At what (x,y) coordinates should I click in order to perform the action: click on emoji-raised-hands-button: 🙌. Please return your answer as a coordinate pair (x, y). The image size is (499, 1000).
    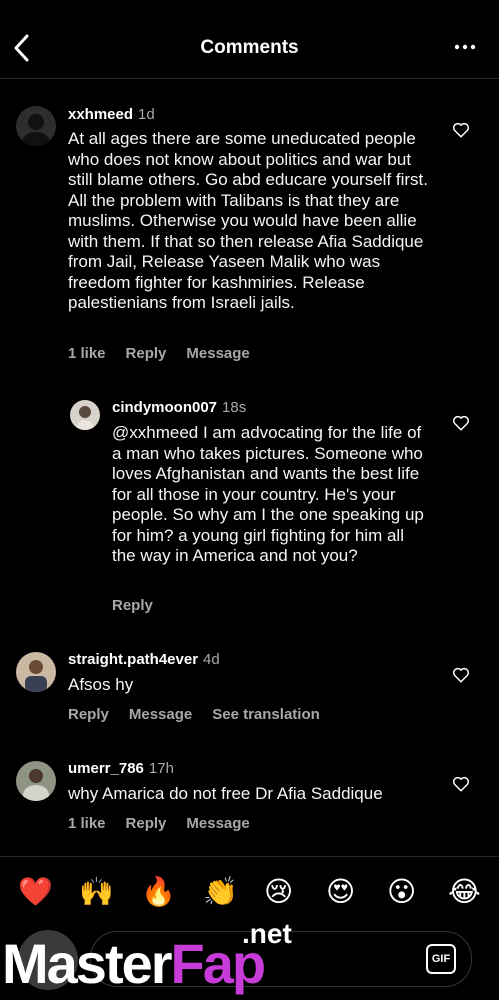
    Looking at the image, I should click on (96, 892).